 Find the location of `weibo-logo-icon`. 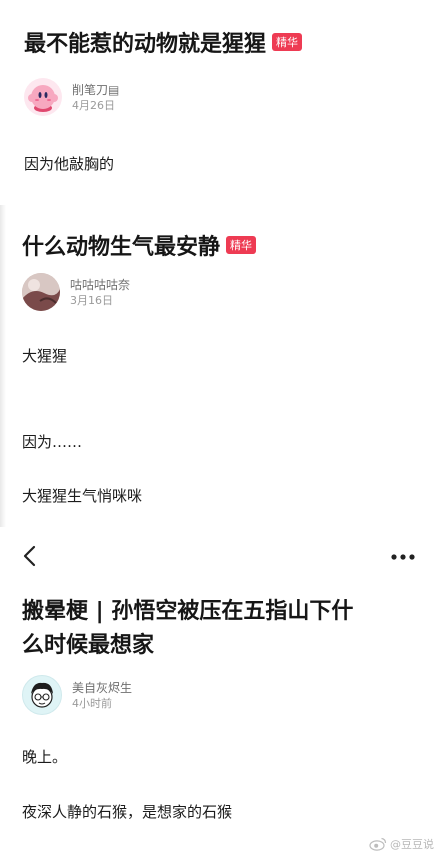

weibo-logo-icon is located at coordinates (378, 844).